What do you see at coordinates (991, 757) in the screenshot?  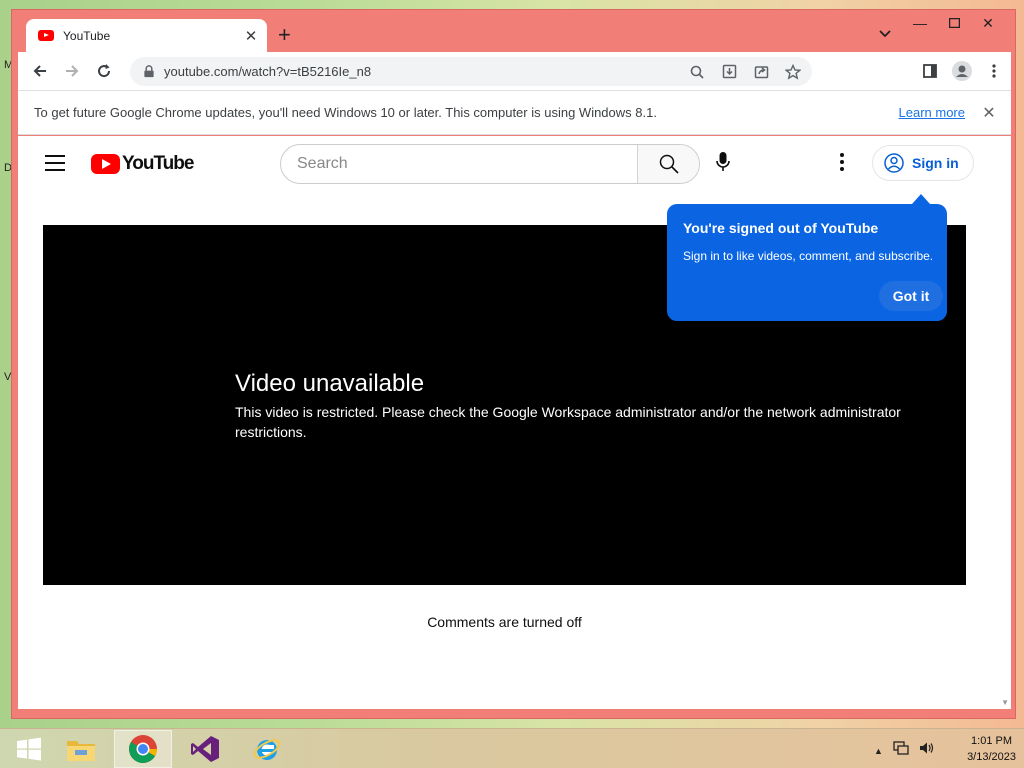 I see `clock-date: 3/13/2023` at bounding box center [991, 757].